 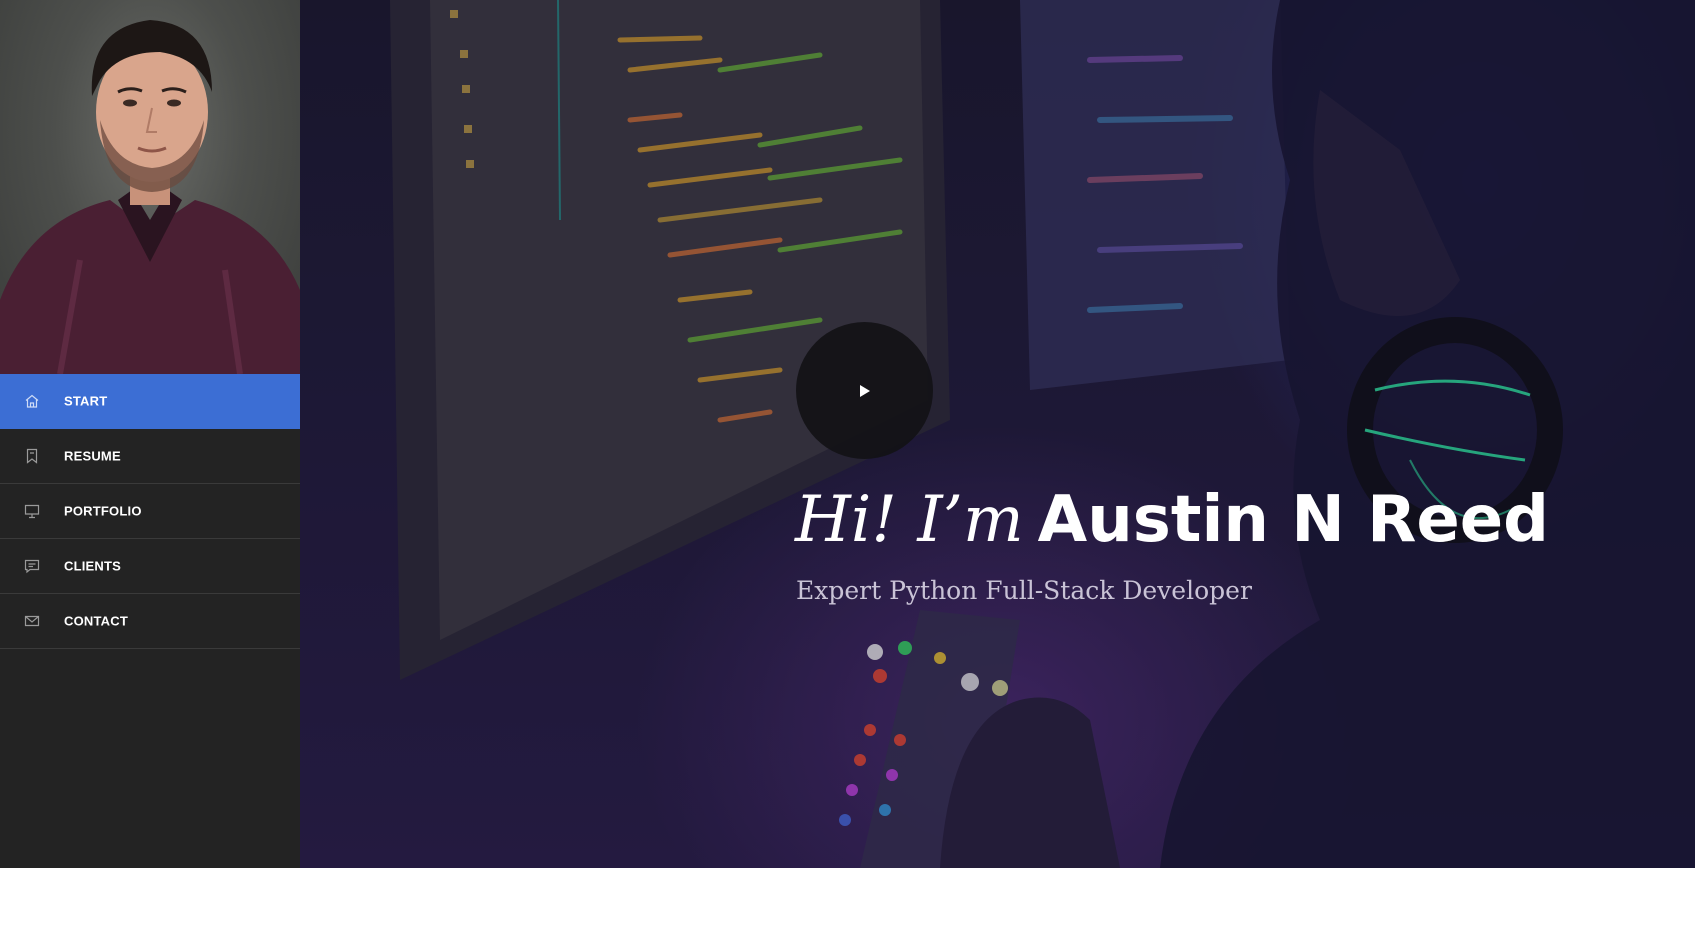 I want to click on monitor-icon, so click(x=32, y=511).